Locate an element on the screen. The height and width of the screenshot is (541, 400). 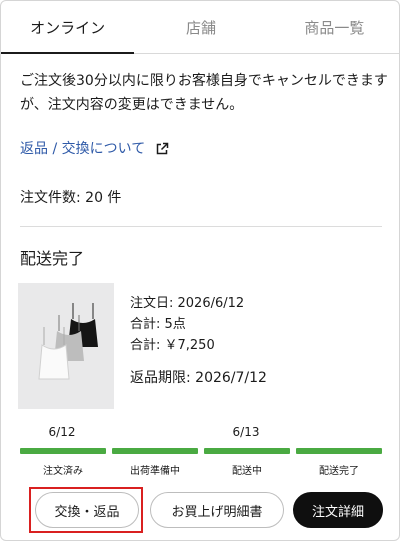
external-link-icon is located at coordinates (162, 148).